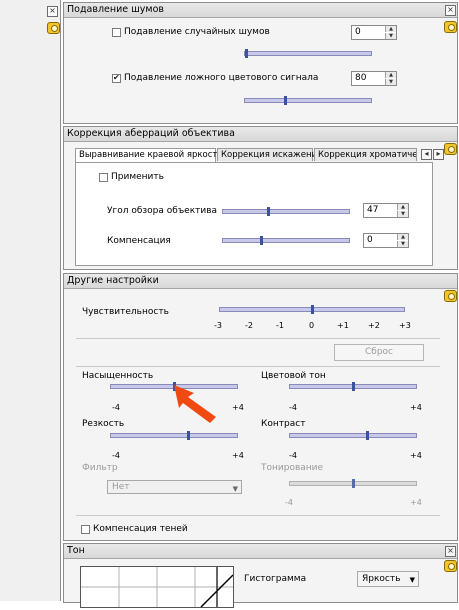 The height and width of the screenshot is (610, 459). I want to click on lens-angle-slider, so click(286, 211).